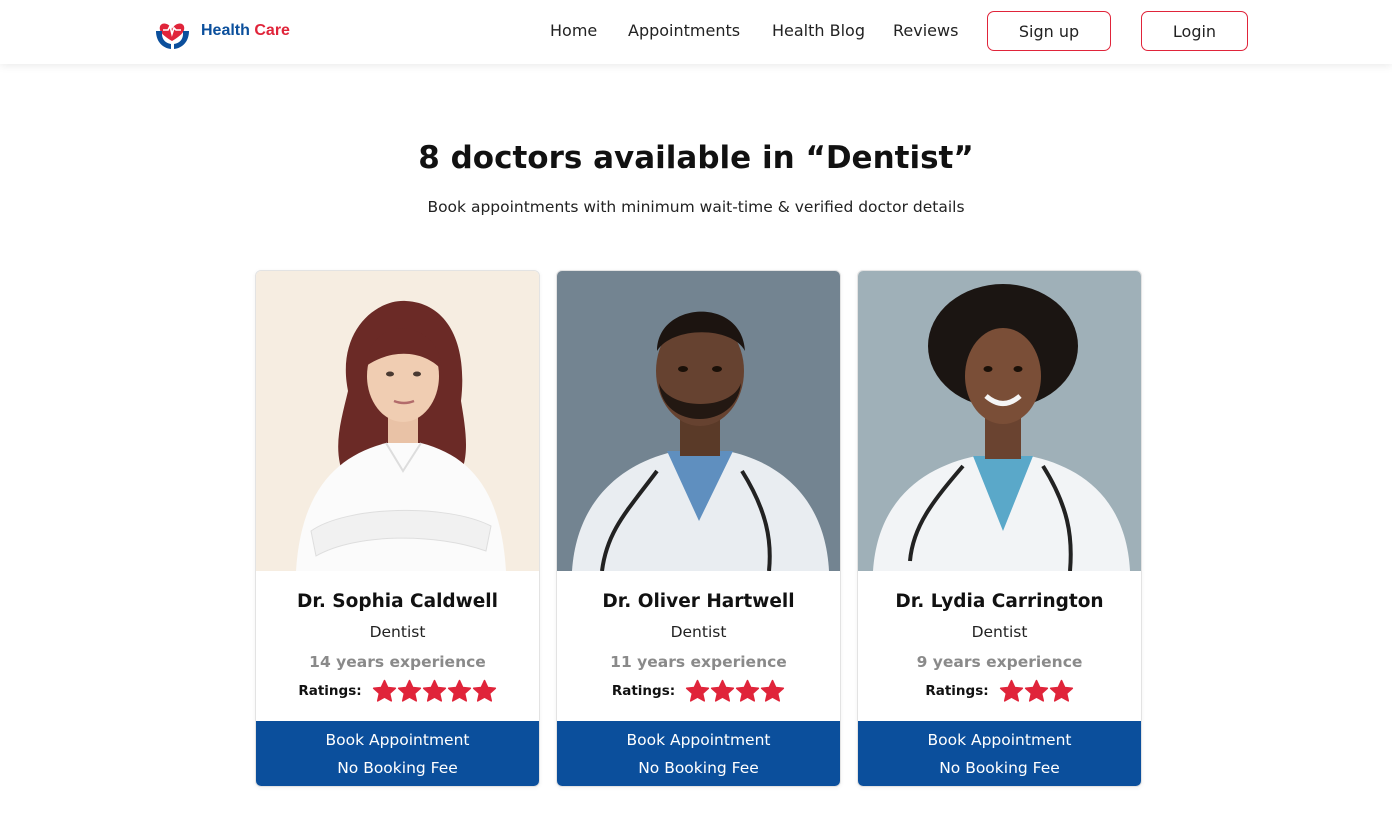  I want to click on nav-home: Home, so click(573, 30).